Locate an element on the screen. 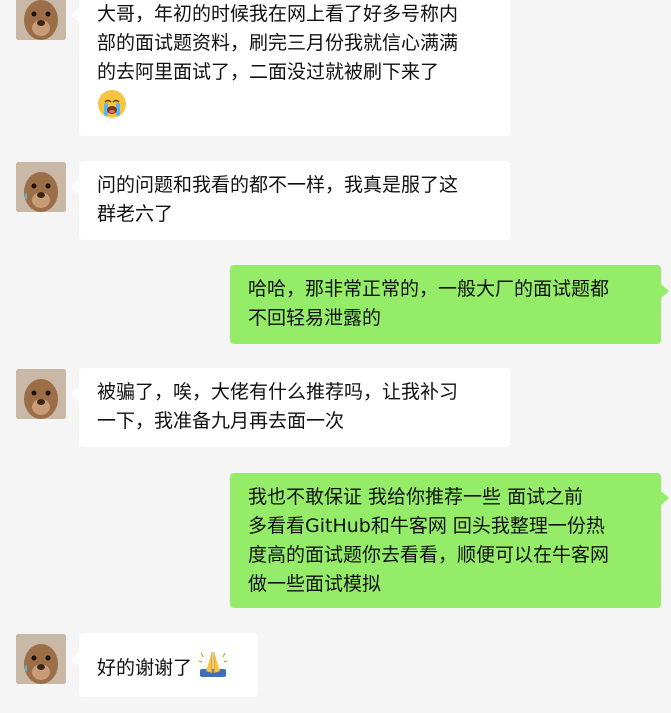 The height and width of the screenshot is (713, 671). crying-face-emoji-icon is located at coordinates (112, 108).